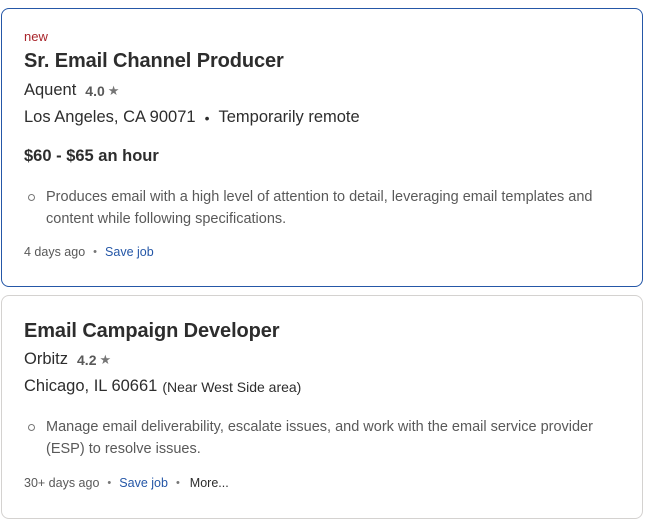 Image resolution: width=646 pixels, height=525 pixels. Describe the element at coordinates (152, 331) in the screenshot. I see `job-title: Email Campaign Developer` at that location.